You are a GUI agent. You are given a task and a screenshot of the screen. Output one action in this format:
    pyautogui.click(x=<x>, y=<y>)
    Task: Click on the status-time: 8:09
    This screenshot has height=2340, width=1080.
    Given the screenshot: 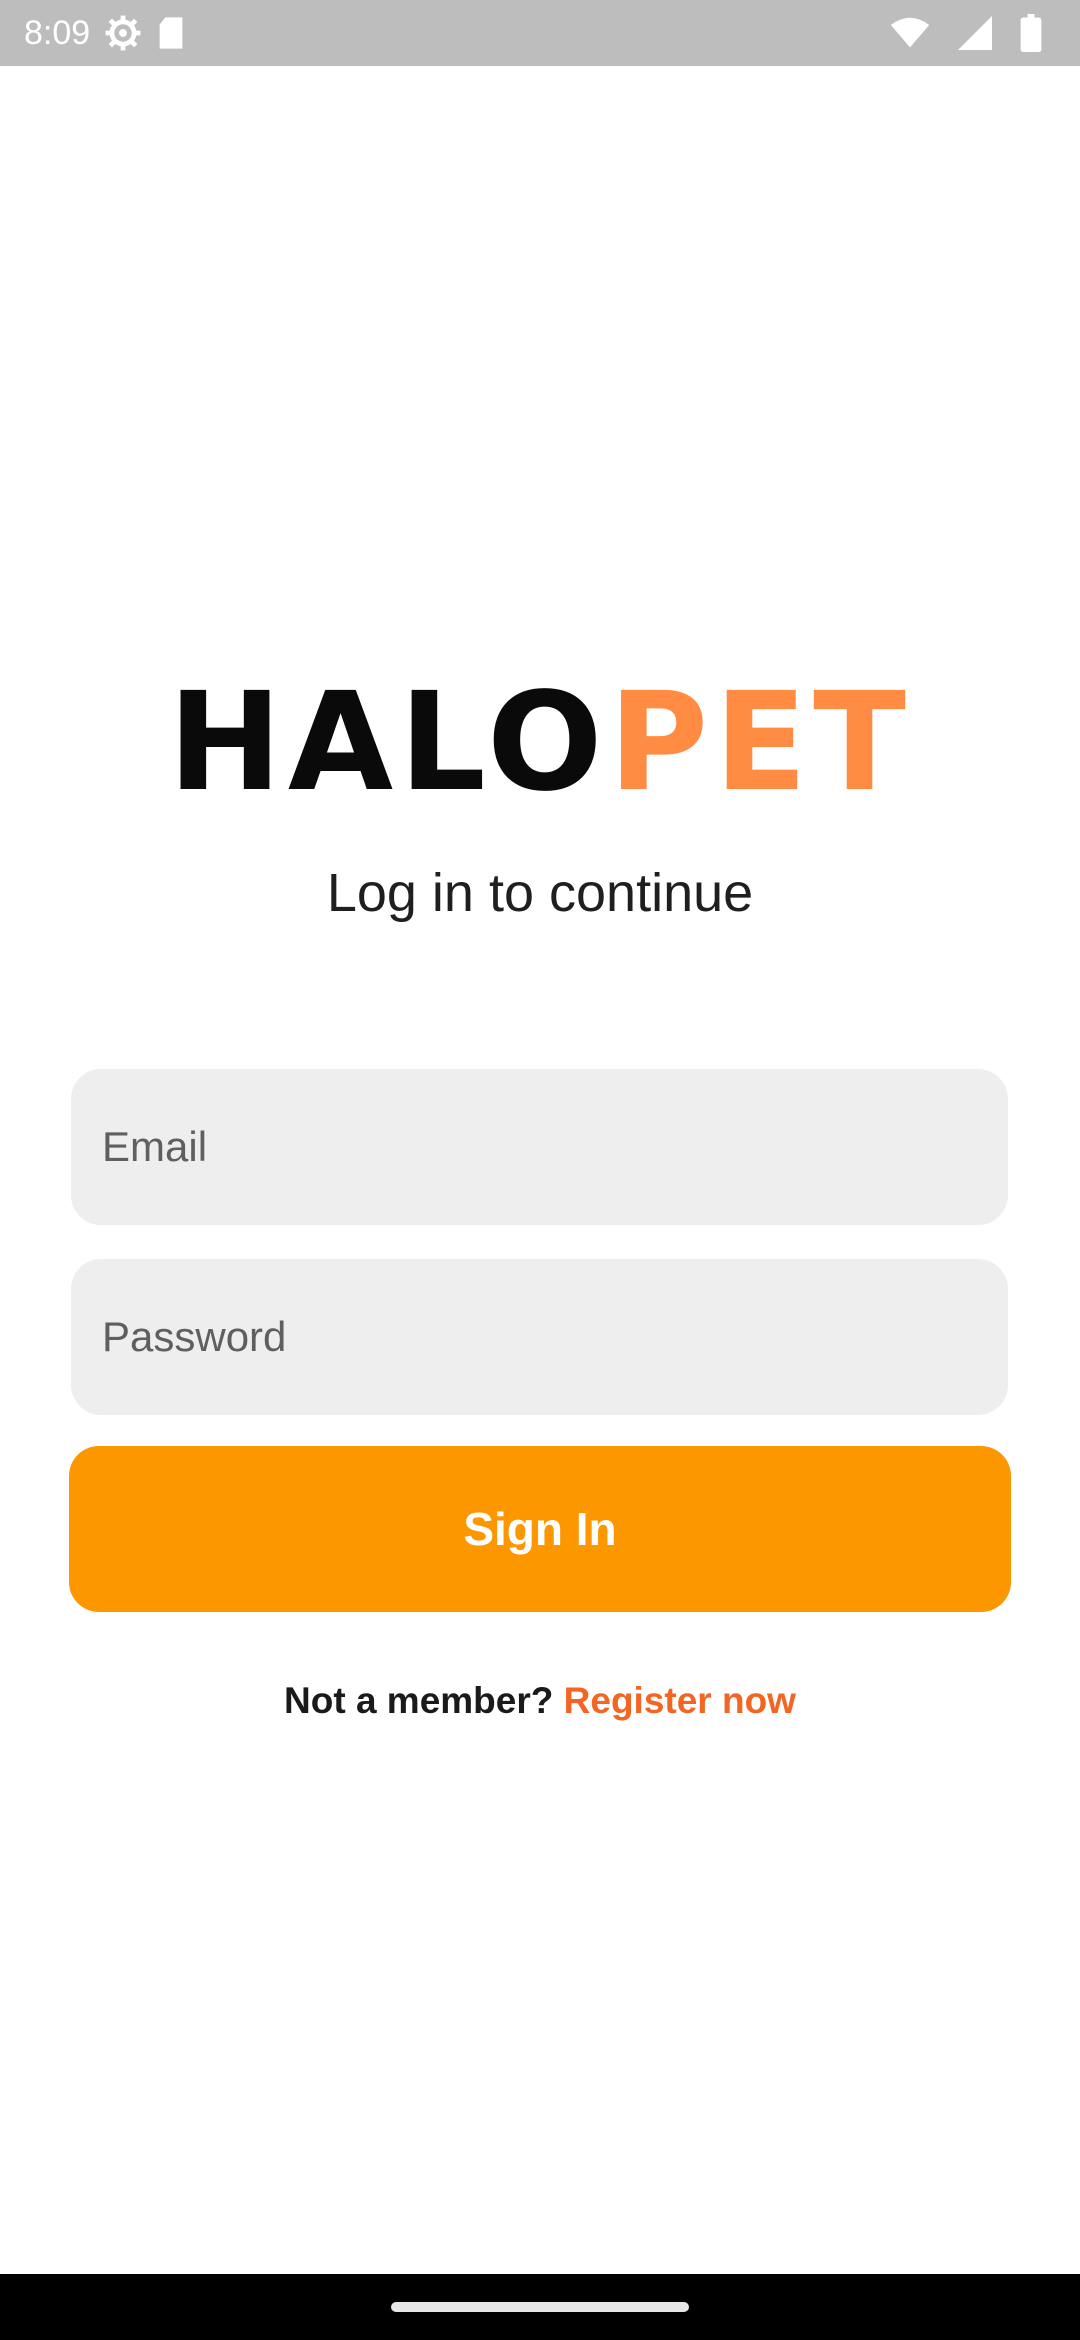 What is the action you would take?
    pyautogui.click(x=57, y=32)
    